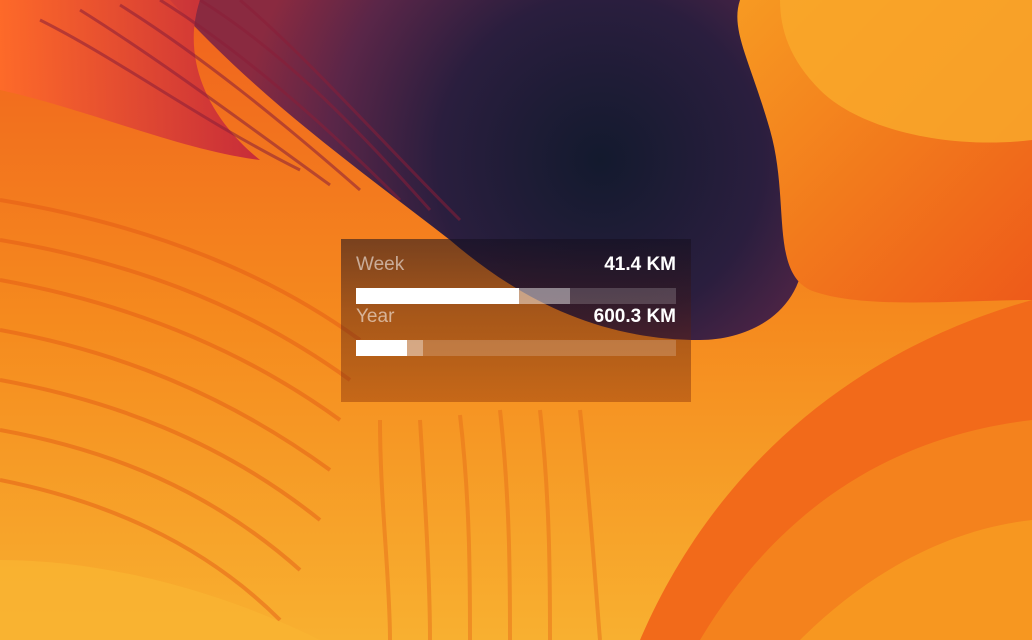 The height and width of the screenshot is (640, 1032). What do you see at coordinates (375, 316) in the screenshot?
I see `year-label: Year` at bounding box center [375, 316].